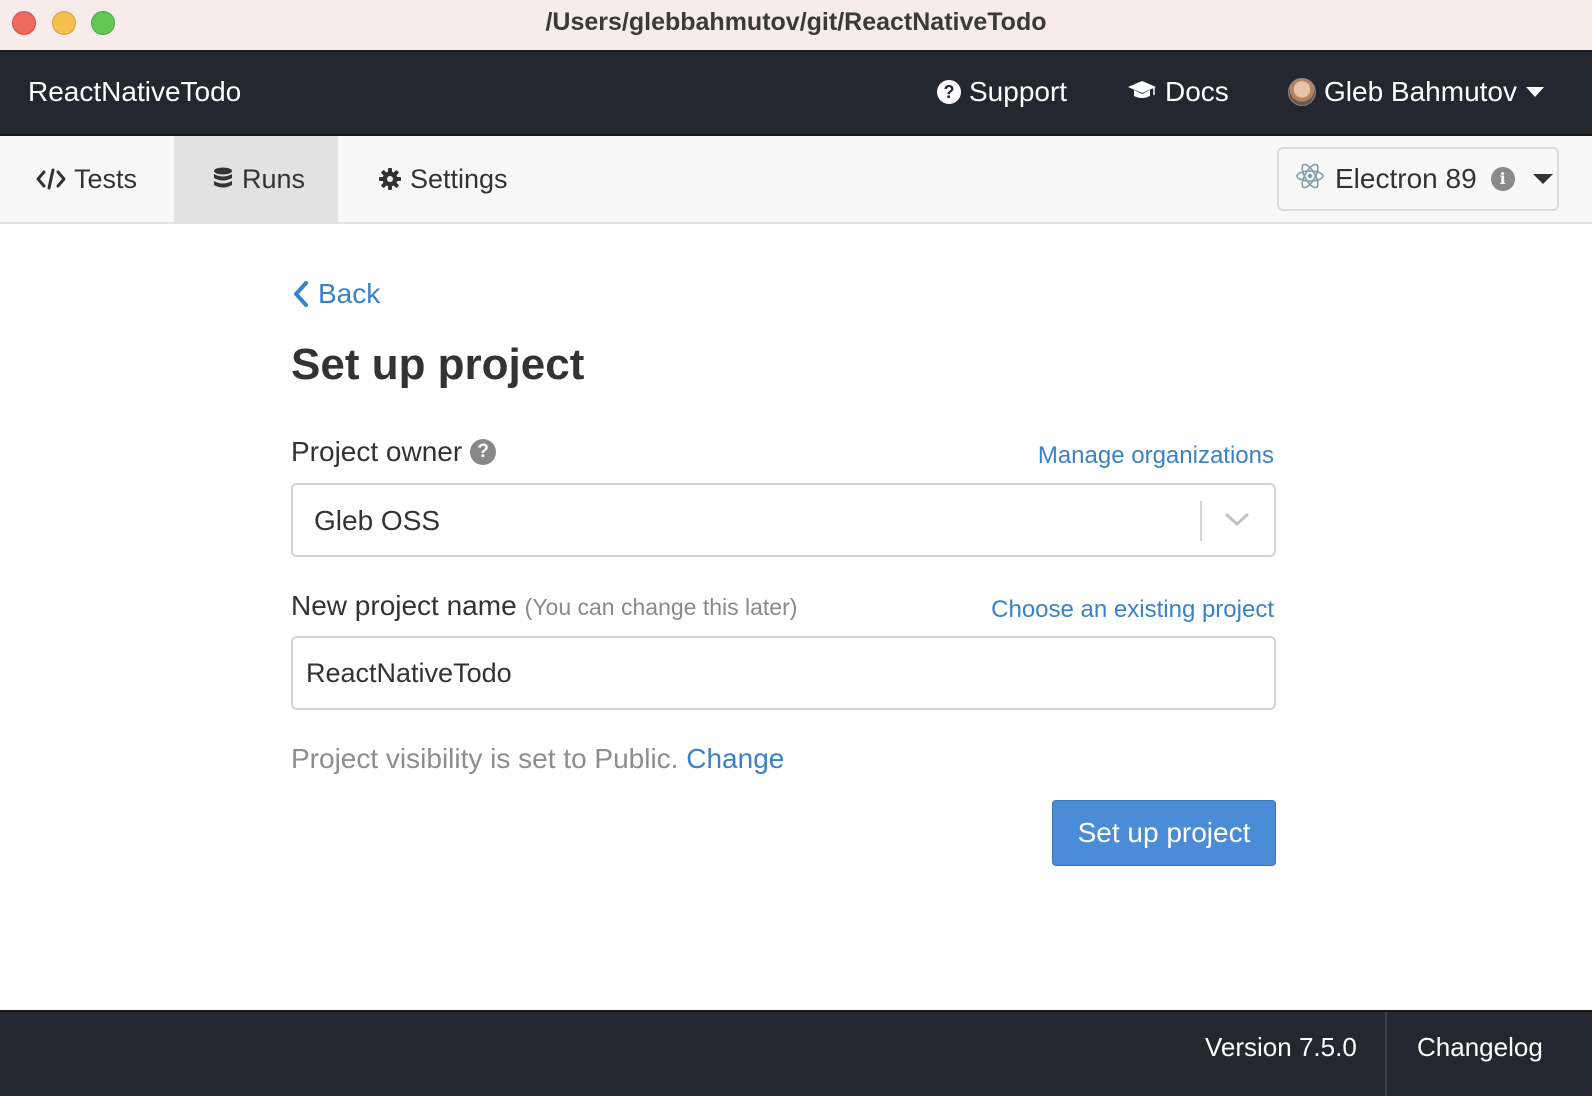 This screenshot has height=1096, width=1592. Describe the element at coordinates (1302, 92) in the screenshot. I see `avatar` at that location.